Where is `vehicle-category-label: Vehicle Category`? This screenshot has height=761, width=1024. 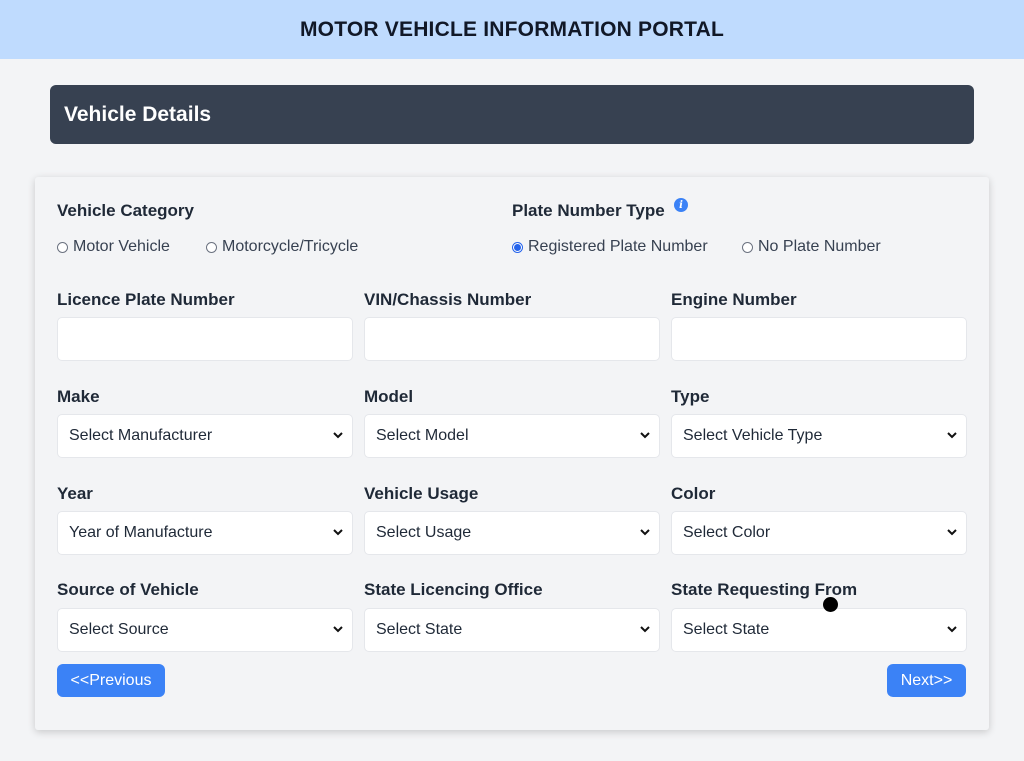
vehicle-category-label: Vehicle Category is located at coordinates (126, 210).